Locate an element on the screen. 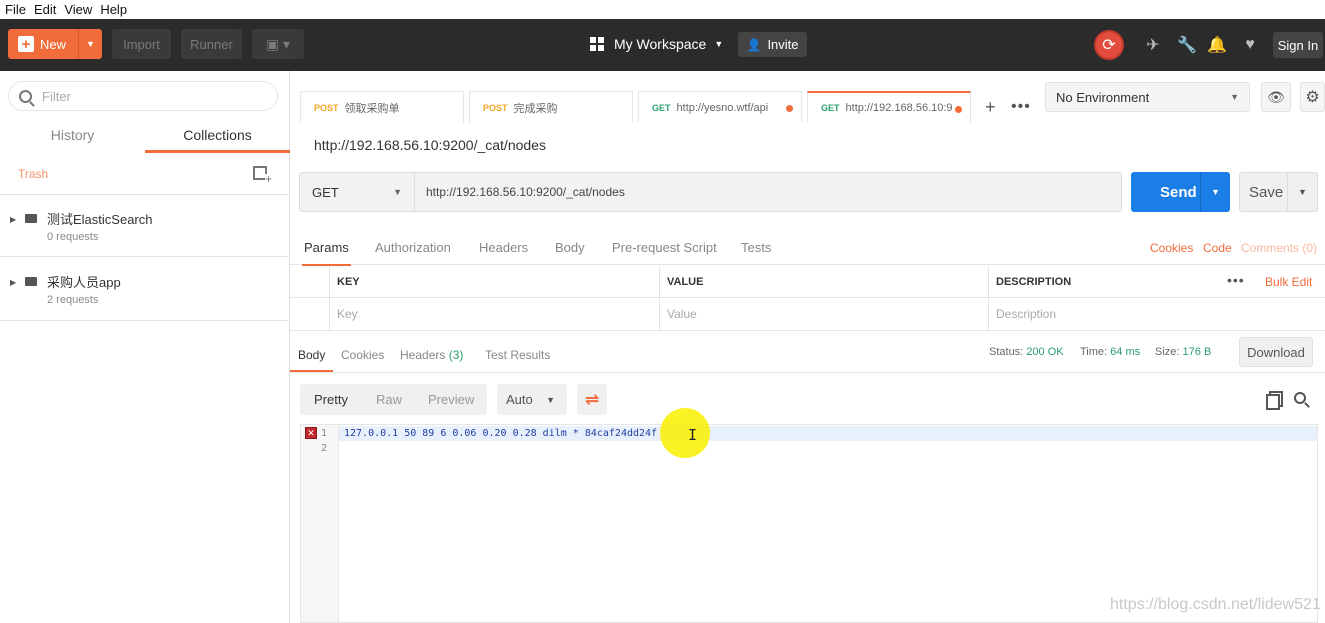  add-tab-icon: + is located at coordinates (990, 107).